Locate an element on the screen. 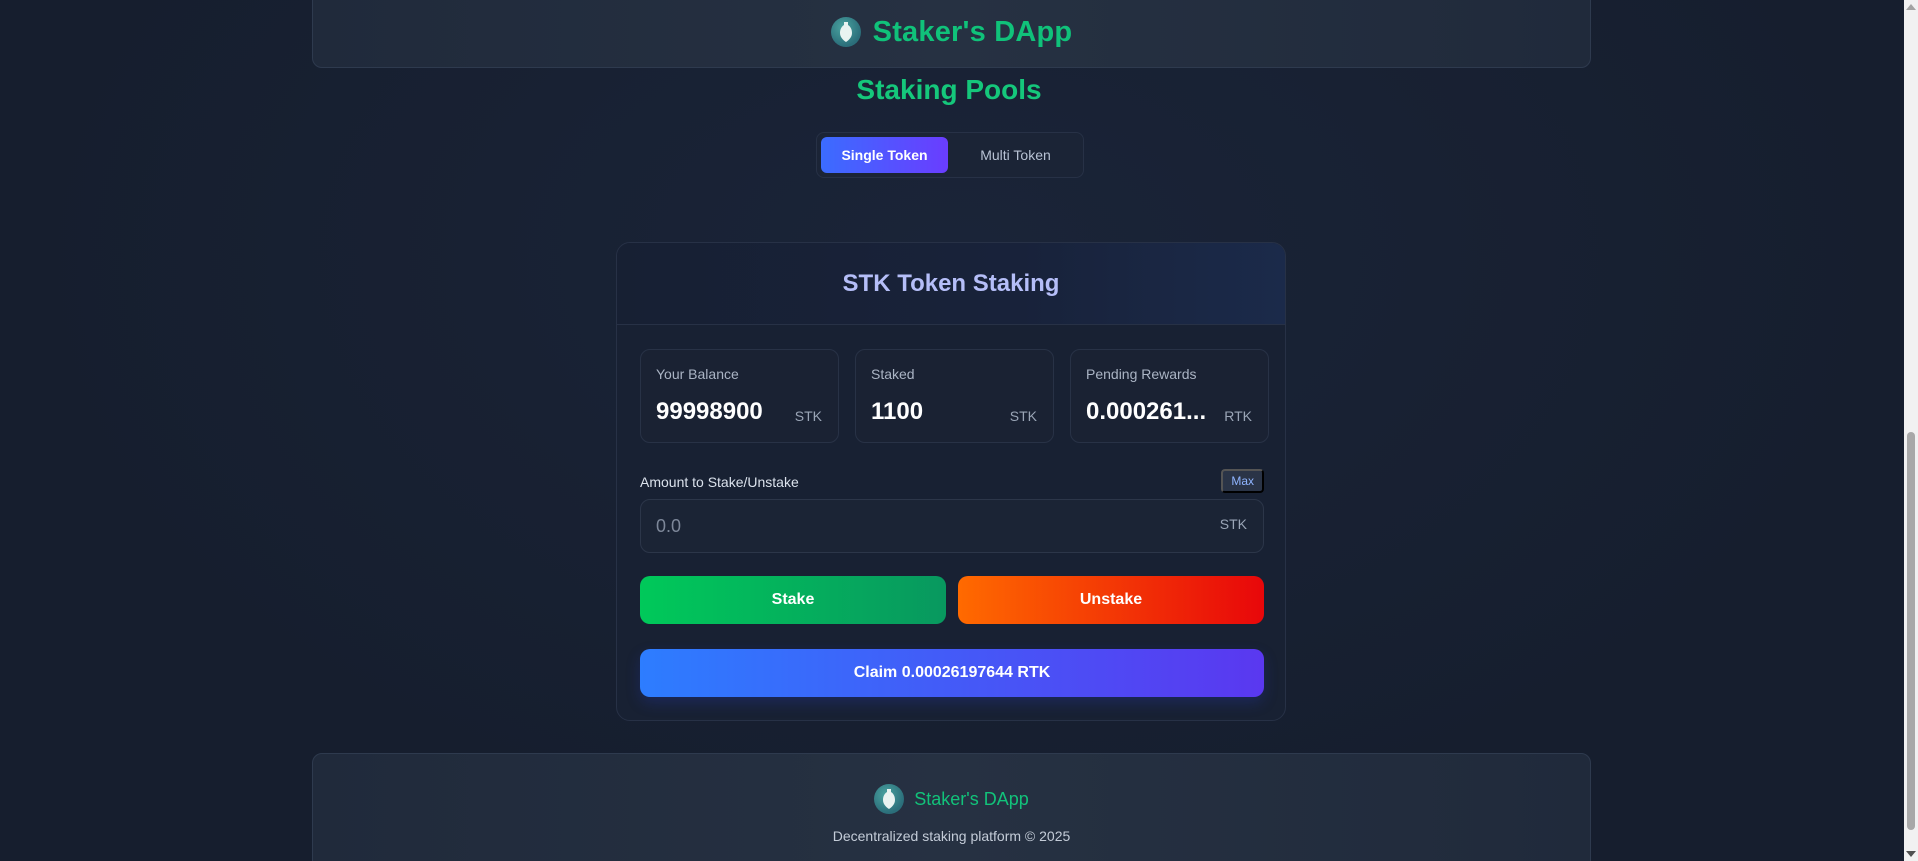 This screenshot has width=1918, height=861. stat-unit: RTK is located at coordinates (1238, 416).